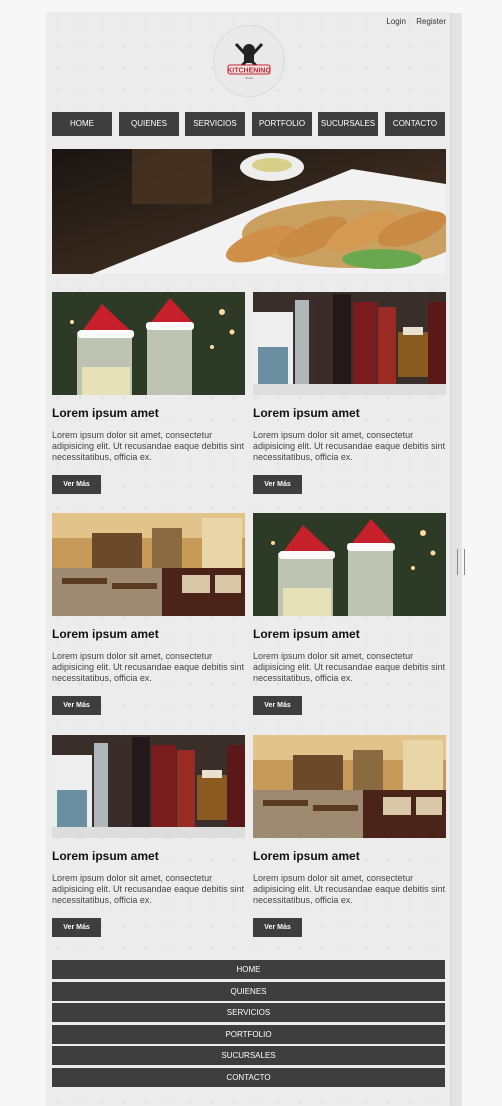  Describe the element at coordinates (248, 969) in the screenshot. I see `footer-nav-home: HOME` at that location.